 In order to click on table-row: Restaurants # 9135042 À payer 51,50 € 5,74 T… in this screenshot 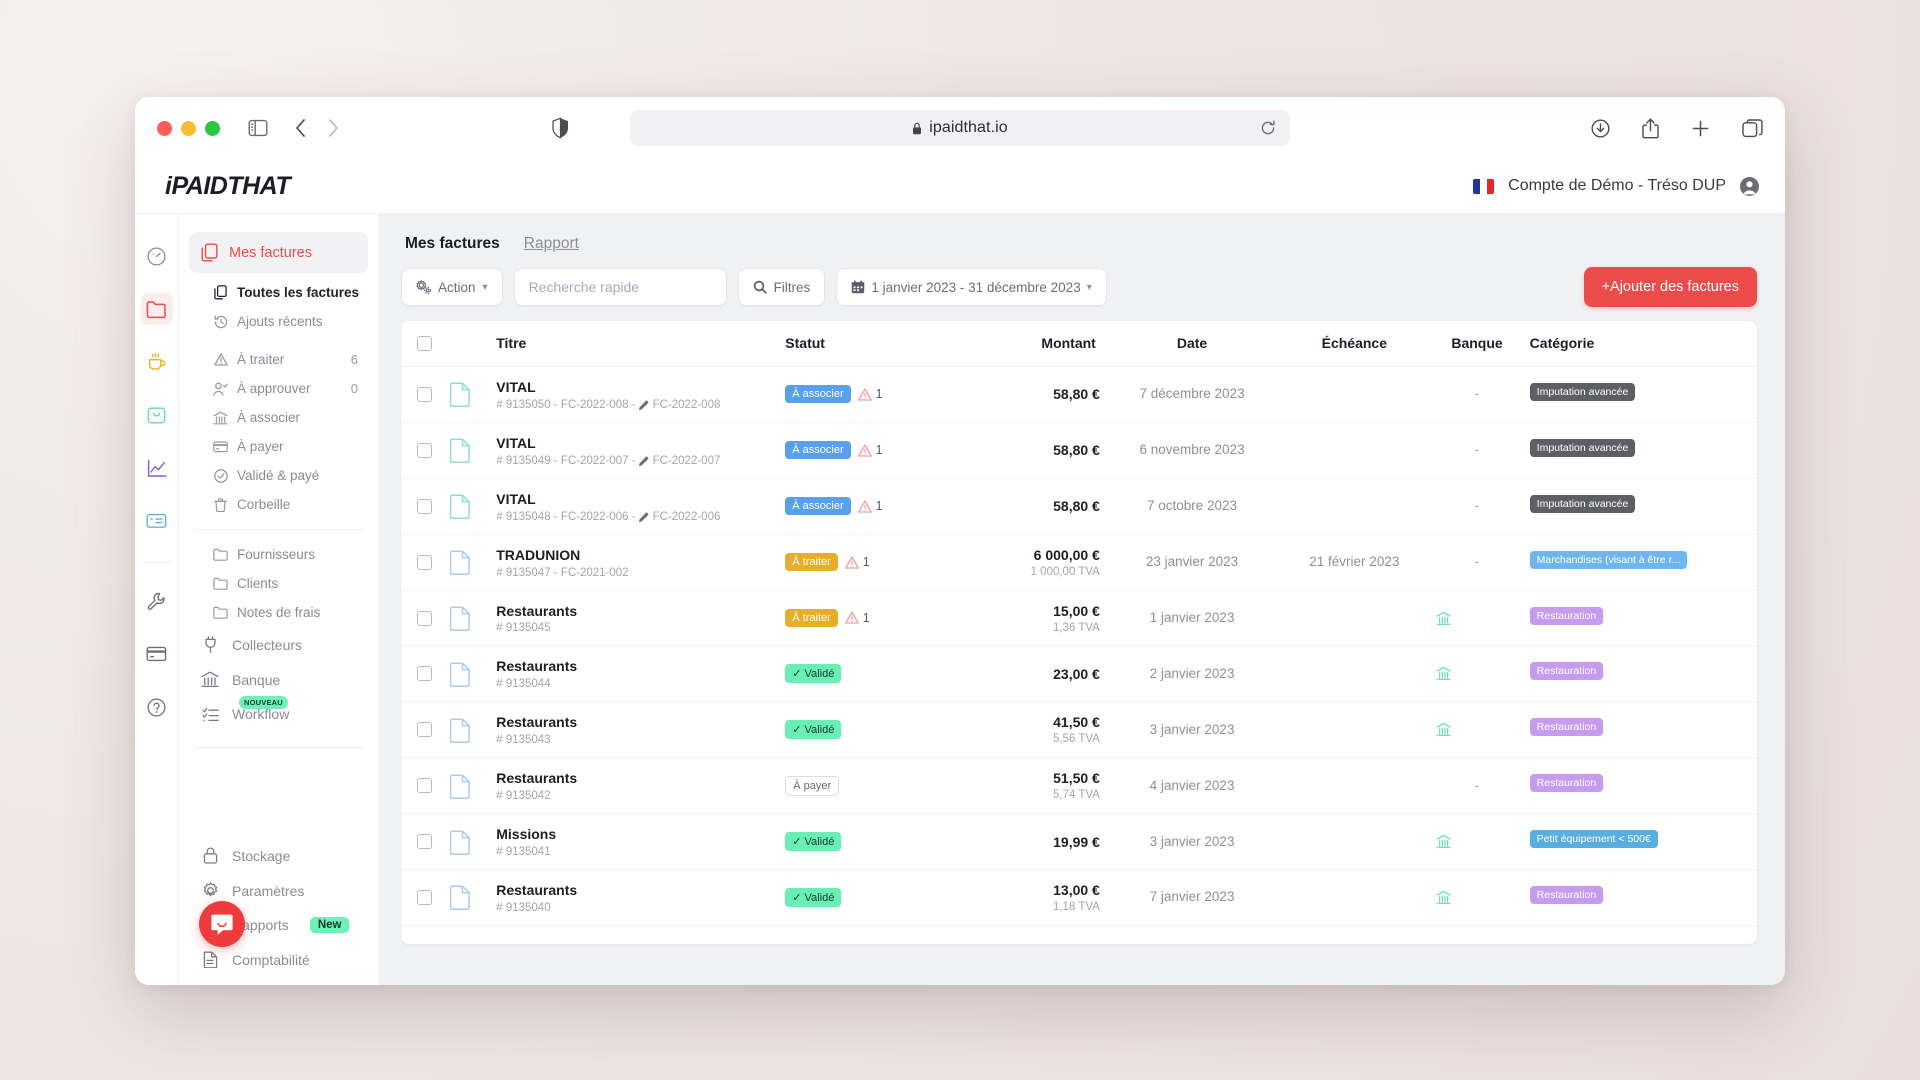, I will do `click(1079, 786)`.